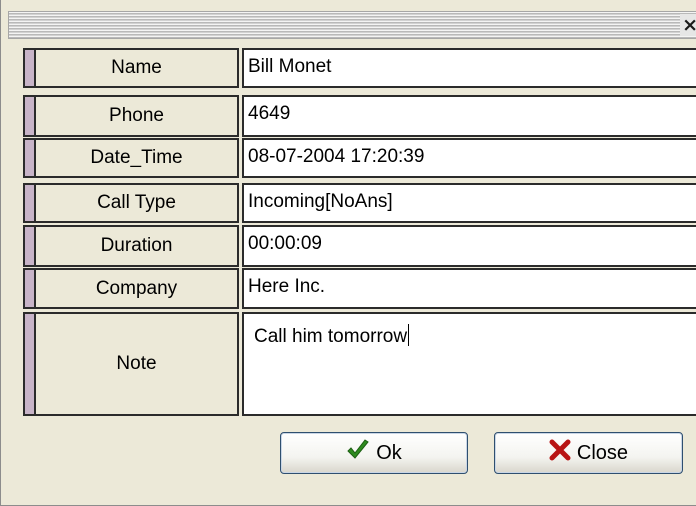 The height and width of the screenshot is (506, 696). I want to click on company-field: Here Inc., so click(469, 288).